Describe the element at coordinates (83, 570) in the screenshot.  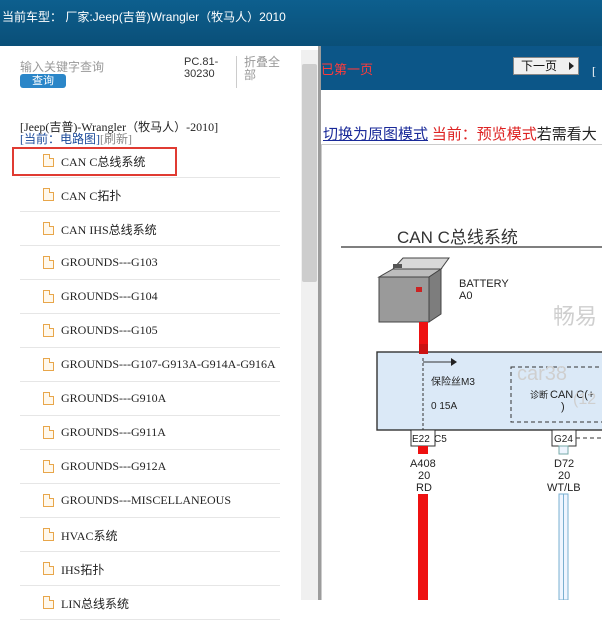
I see `tree-item-label: IHS拓扑` at that location.